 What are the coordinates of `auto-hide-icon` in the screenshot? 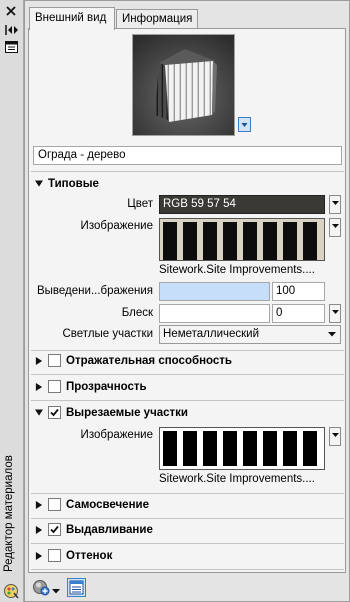 It's located at (12, 30).